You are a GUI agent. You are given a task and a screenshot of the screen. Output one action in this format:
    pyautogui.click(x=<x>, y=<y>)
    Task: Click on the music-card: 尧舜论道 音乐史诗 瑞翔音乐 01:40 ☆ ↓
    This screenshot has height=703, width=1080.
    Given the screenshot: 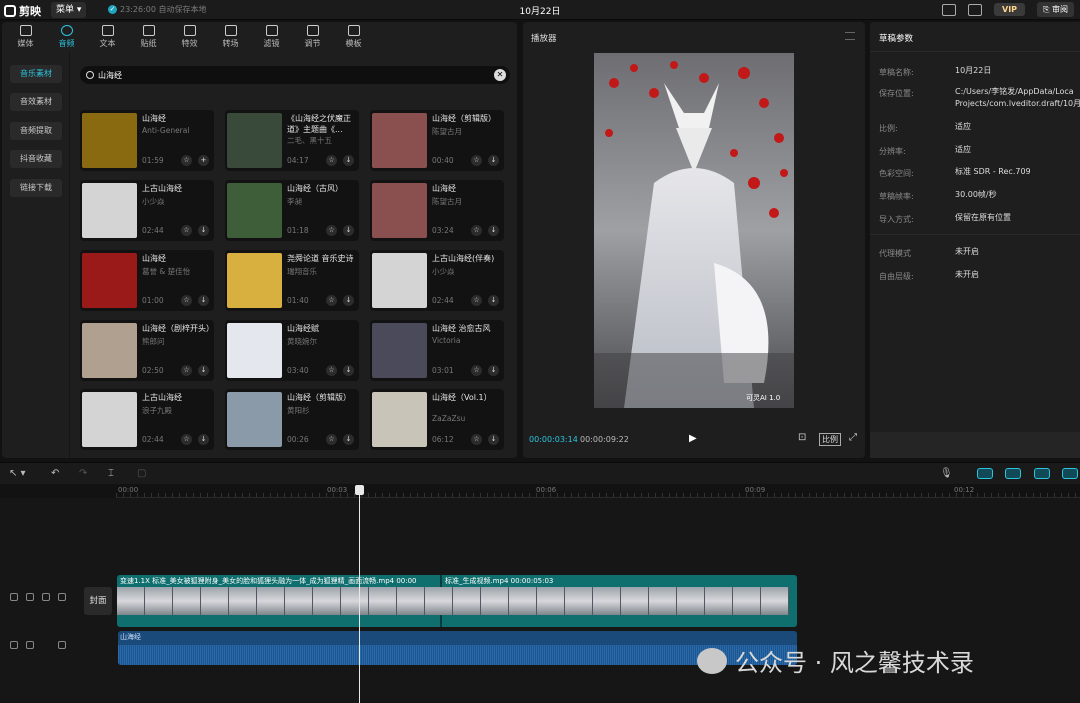 What is the action you would take?
    pyautogui.click(x=292, y=280)
    